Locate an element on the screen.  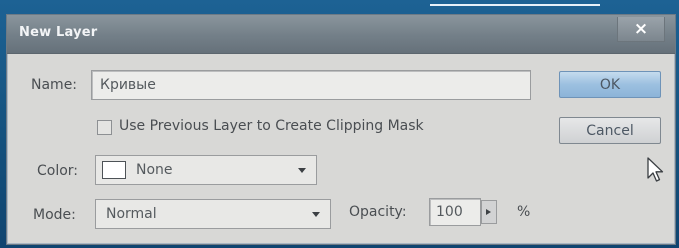
name-input-value: Кривые is located at coordinates (128, 85).